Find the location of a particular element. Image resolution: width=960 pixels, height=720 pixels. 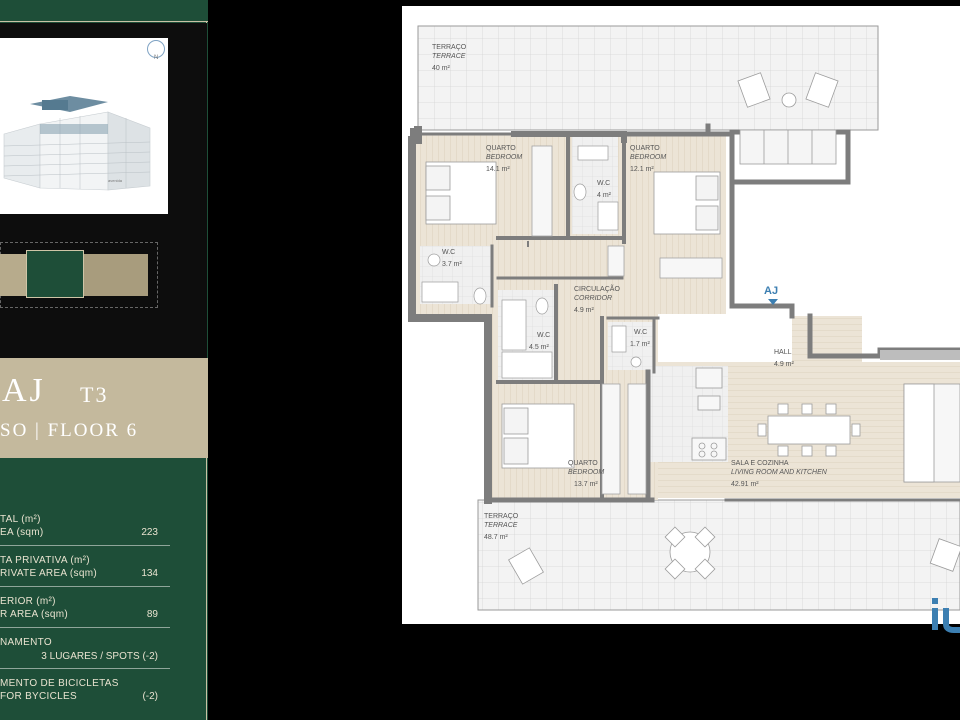

area-label-pt: ERIOR (m²) is located at coordinates (28, 601).